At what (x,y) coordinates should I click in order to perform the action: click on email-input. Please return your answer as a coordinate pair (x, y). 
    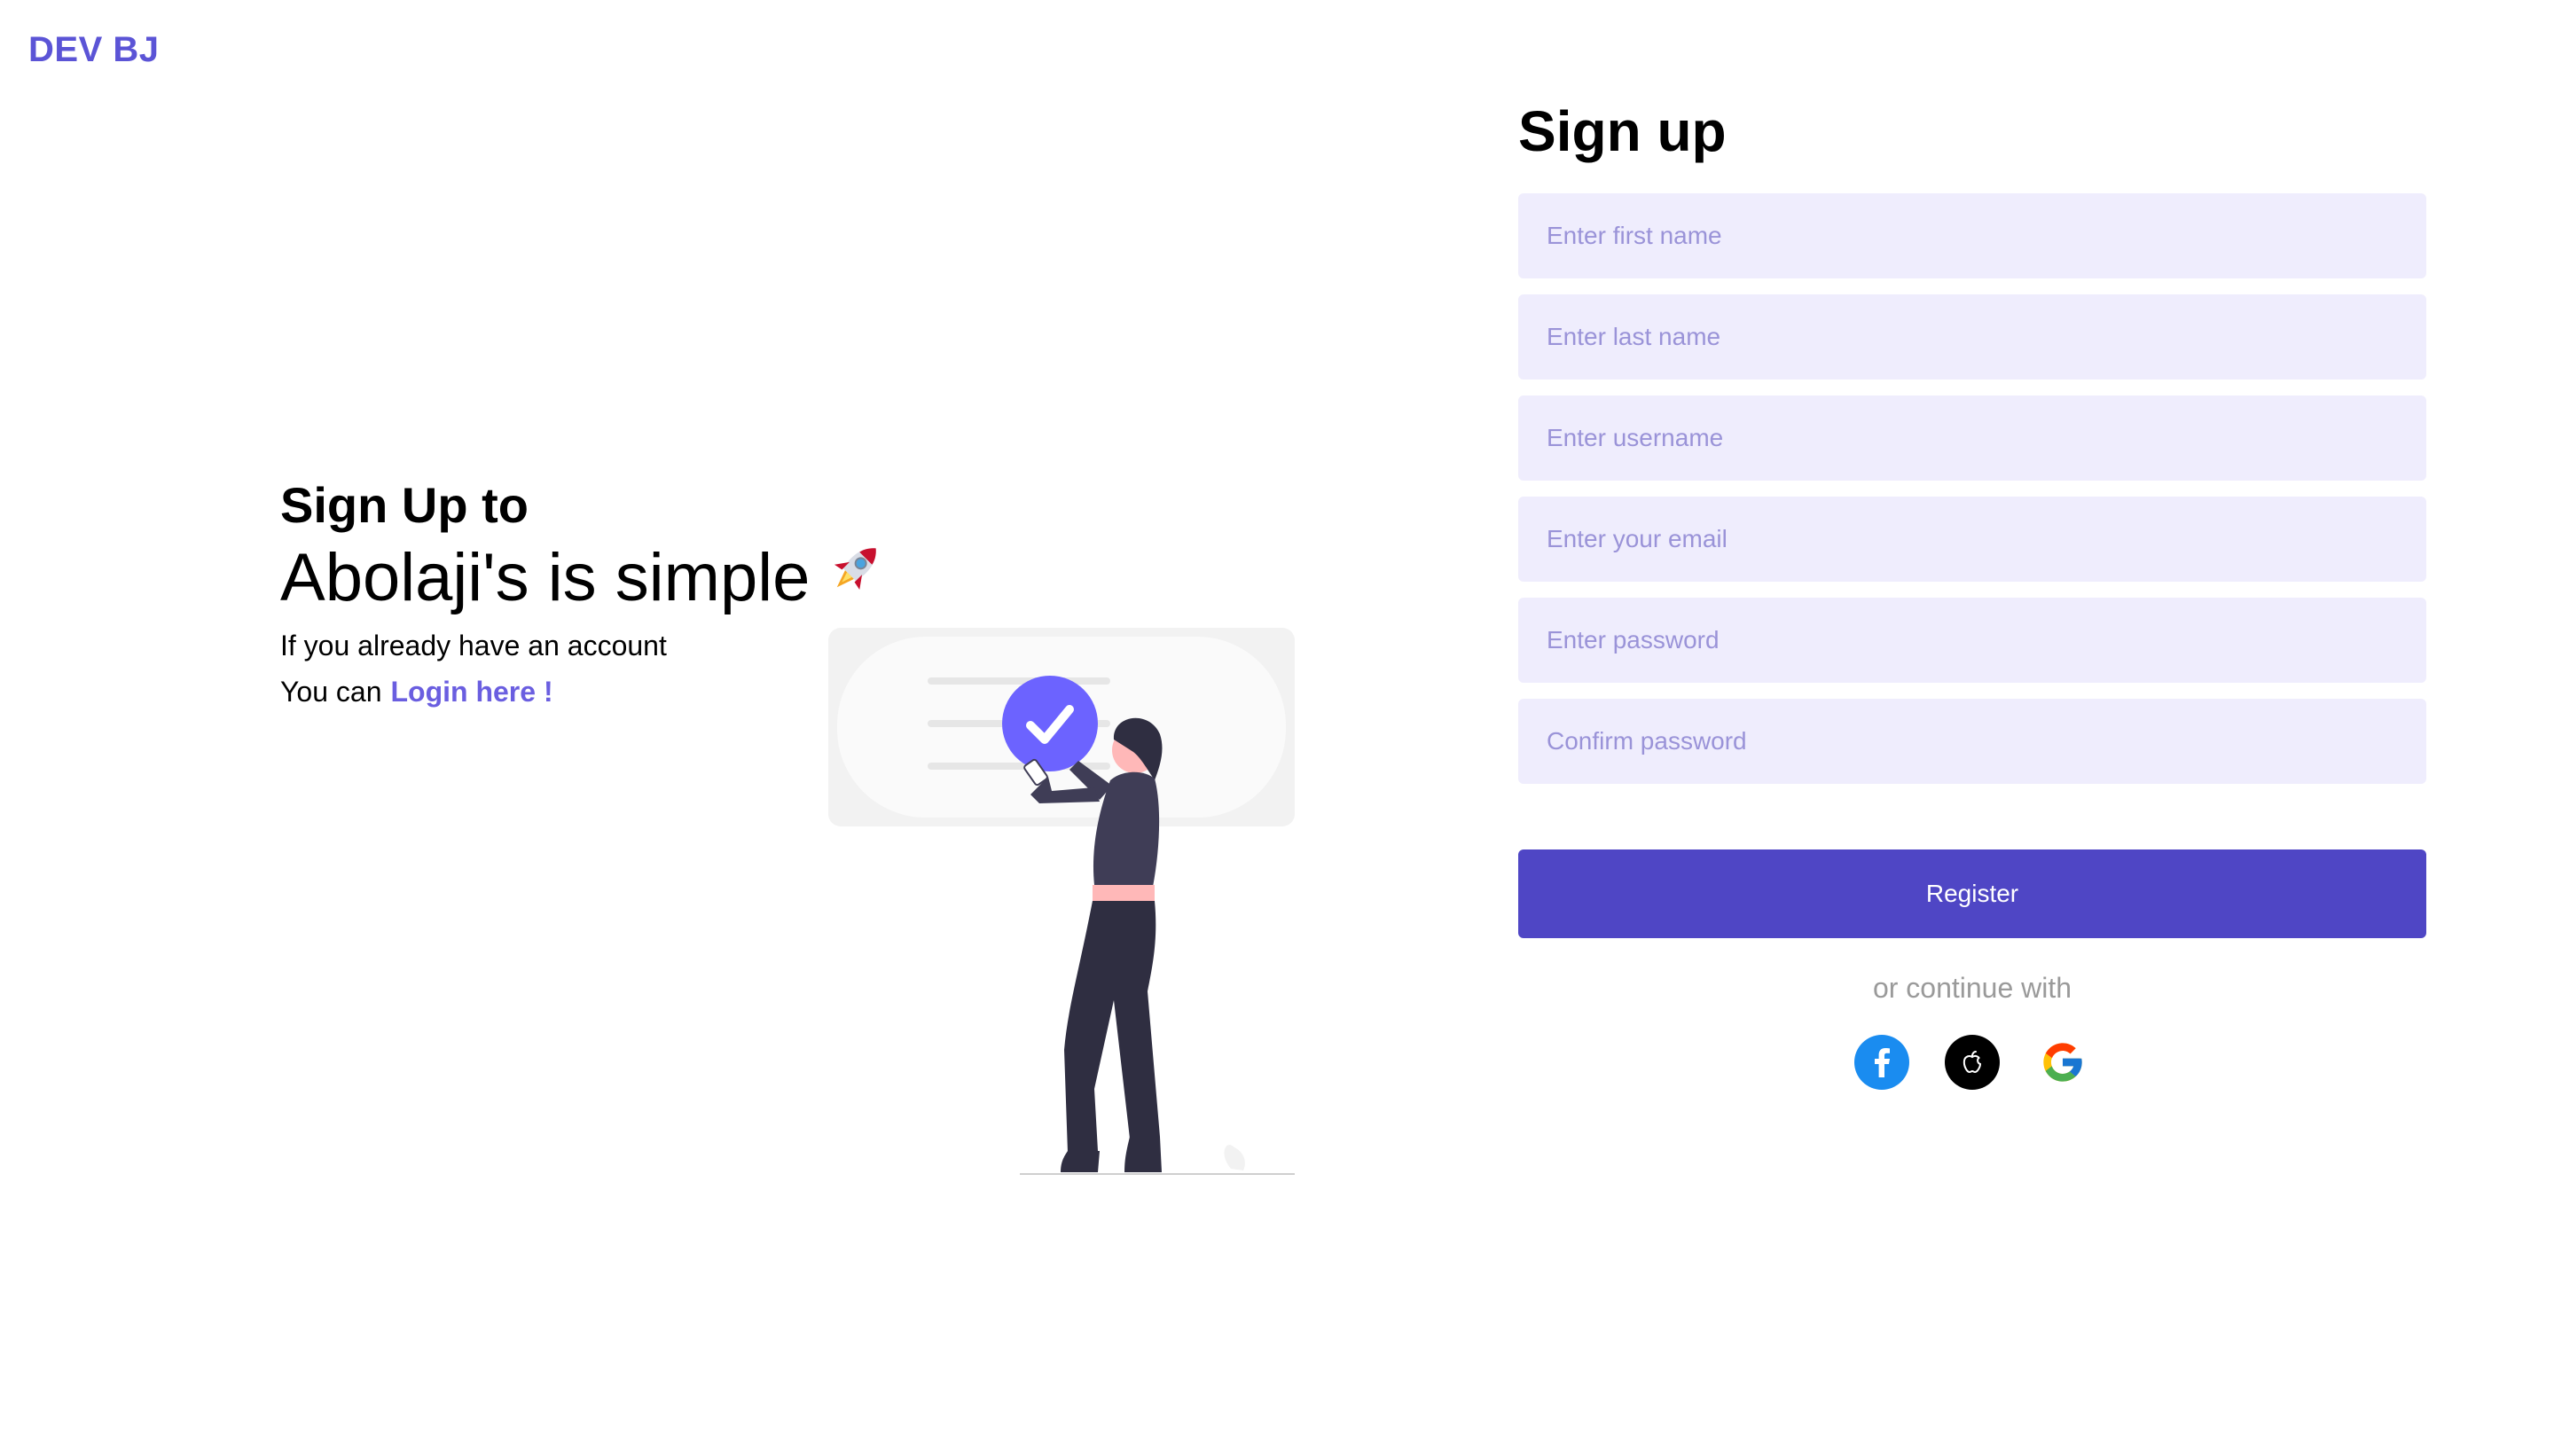
    Looking at the image, I should click on (1972, 539).